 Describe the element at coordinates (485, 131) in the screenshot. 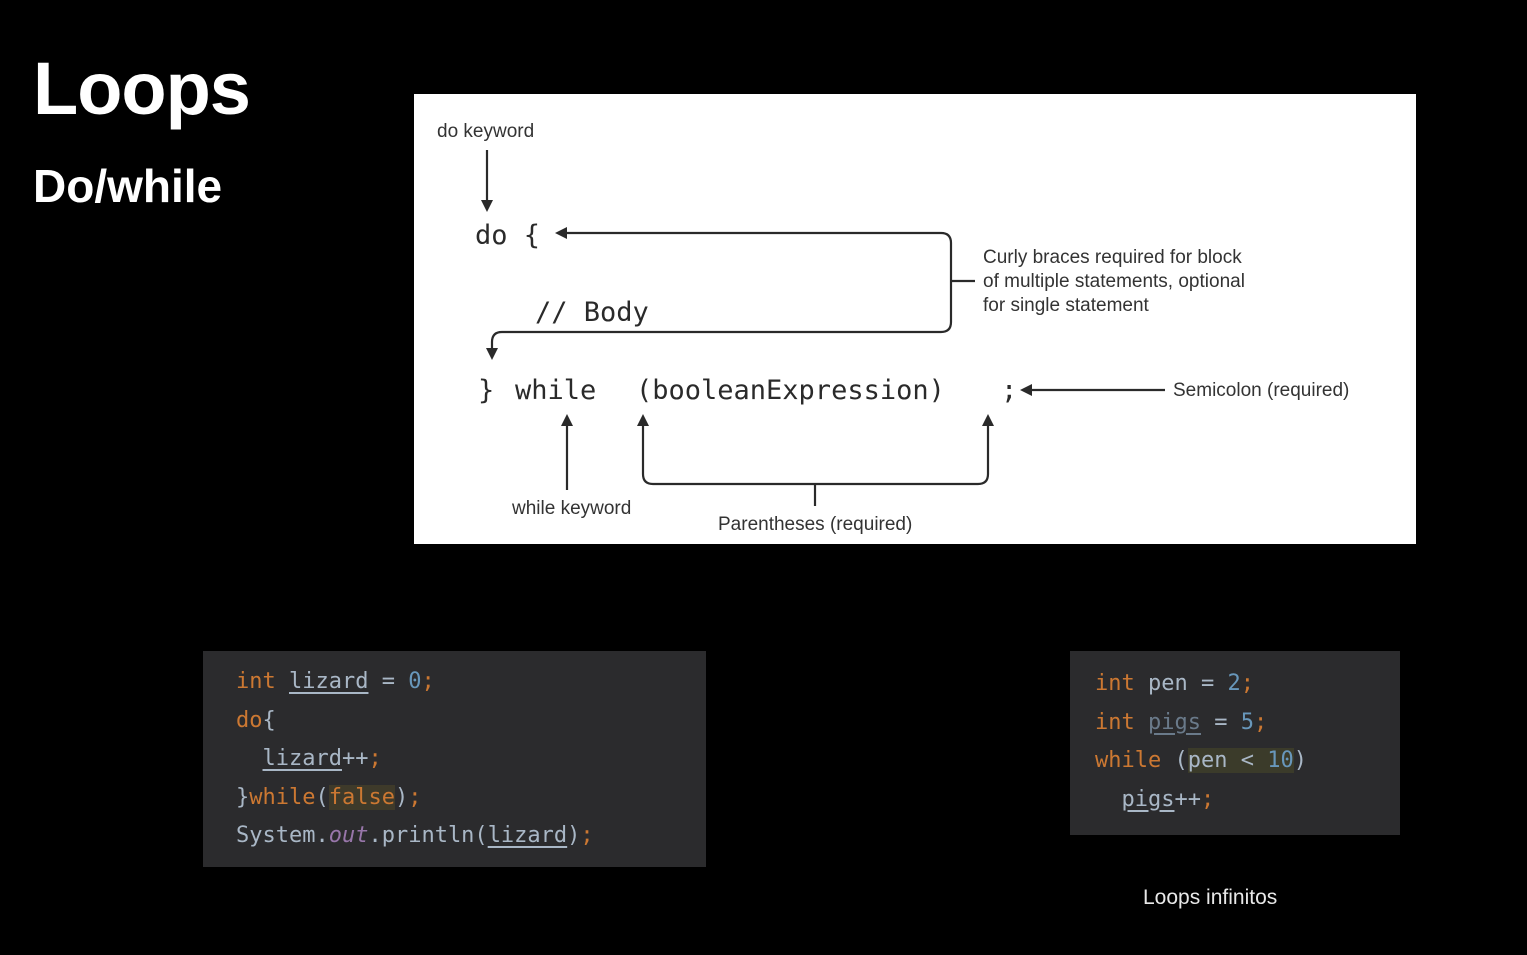

I see `do-keyword-label: do keyword` at that location.